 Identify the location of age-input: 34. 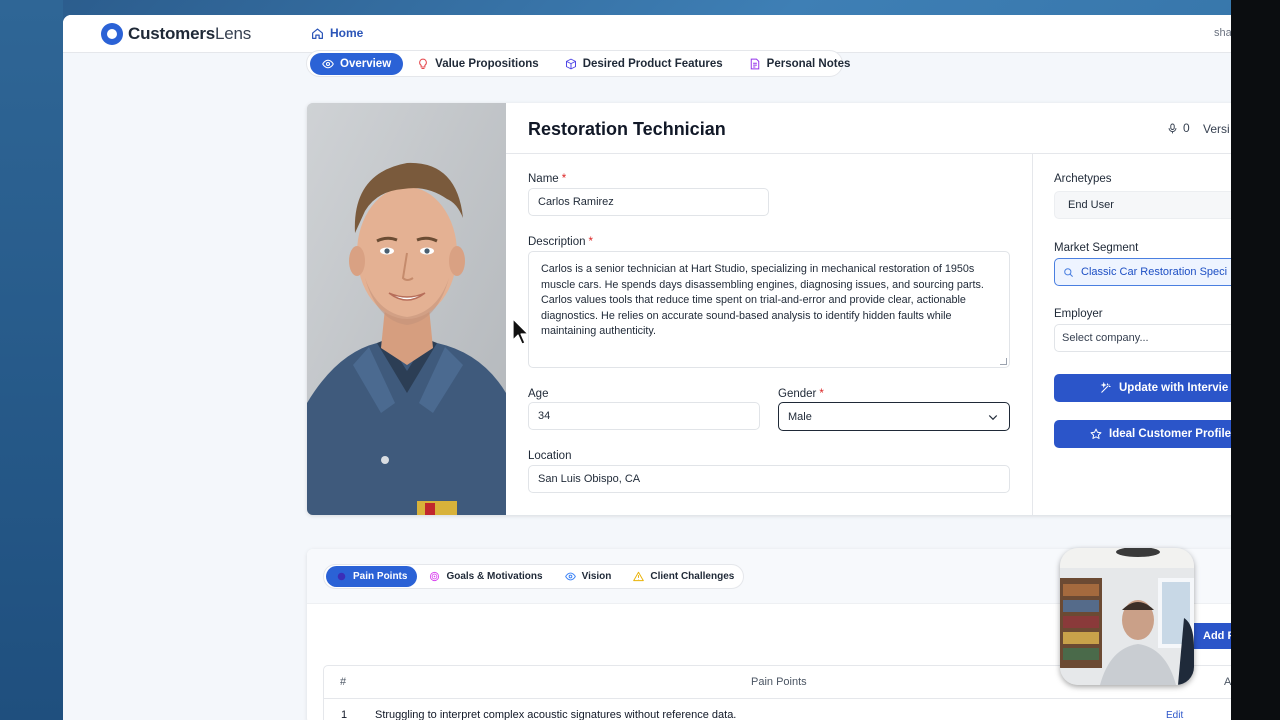
(644, 416).